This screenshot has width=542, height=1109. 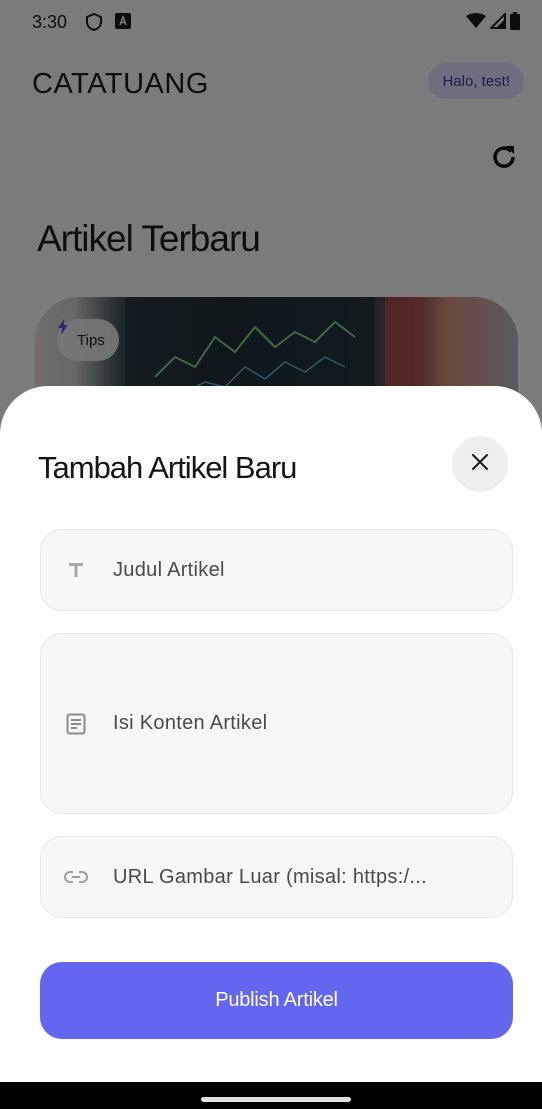 I want to click on close-button, so click(x=480, y=464).